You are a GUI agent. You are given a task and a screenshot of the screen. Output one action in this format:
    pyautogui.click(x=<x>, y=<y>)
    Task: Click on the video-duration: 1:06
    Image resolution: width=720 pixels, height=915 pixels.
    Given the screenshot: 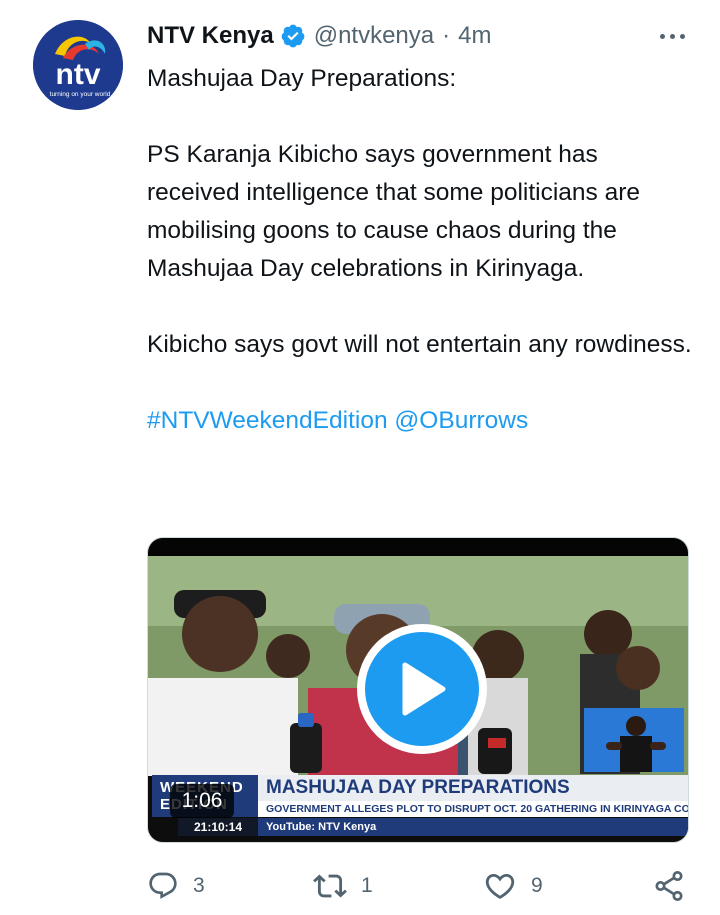 What is the action you would take?
    pyautogui.click(x=202, y=801)
    